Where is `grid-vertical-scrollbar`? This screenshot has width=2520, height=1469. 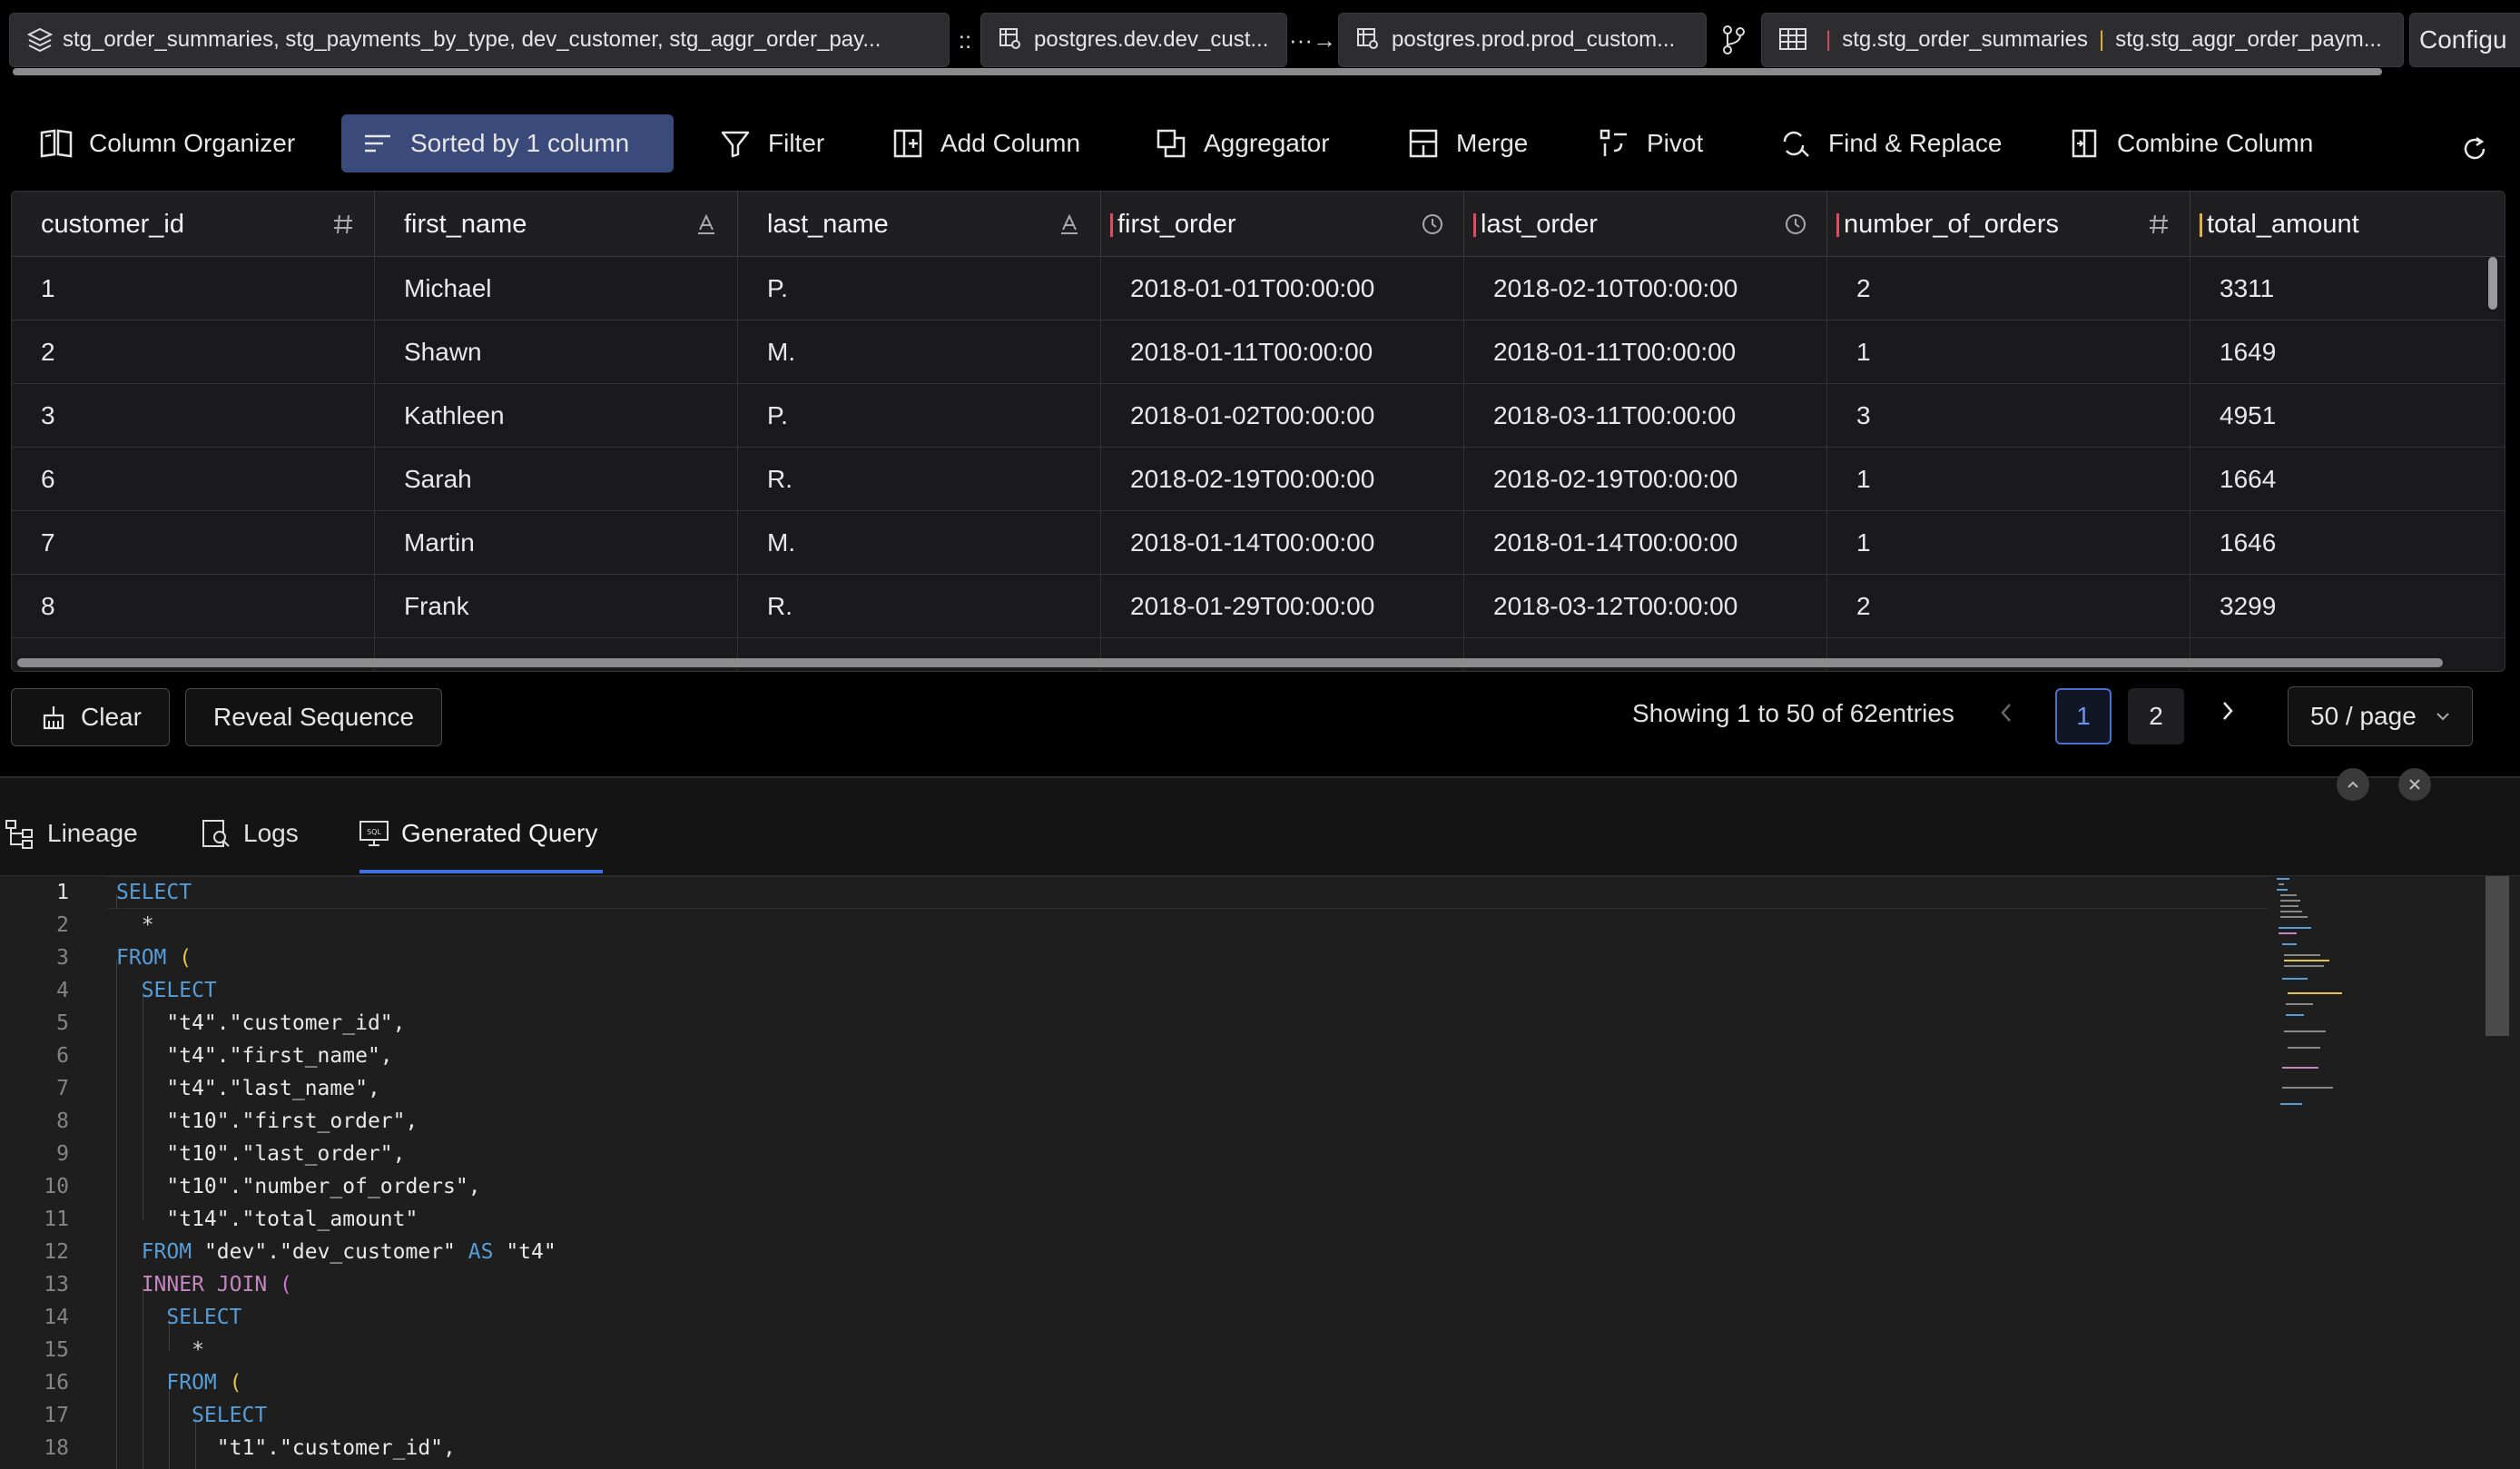 grid-vertical-scrollbar is located at coordinates (2493, 283).